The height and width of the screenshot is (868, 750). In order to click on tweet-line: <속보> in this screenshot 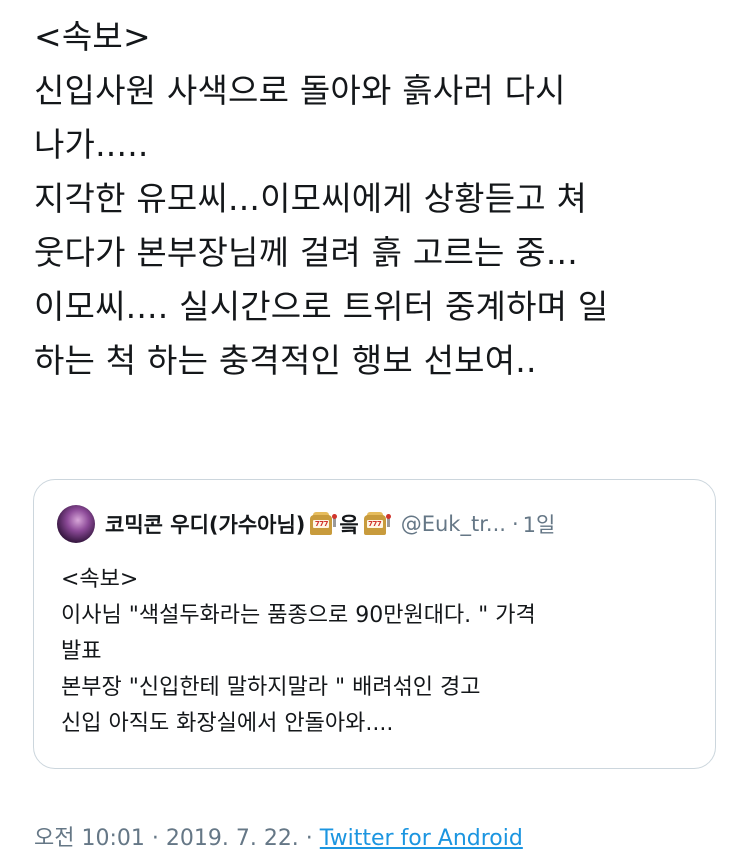, I will do `click(92, 36)`.